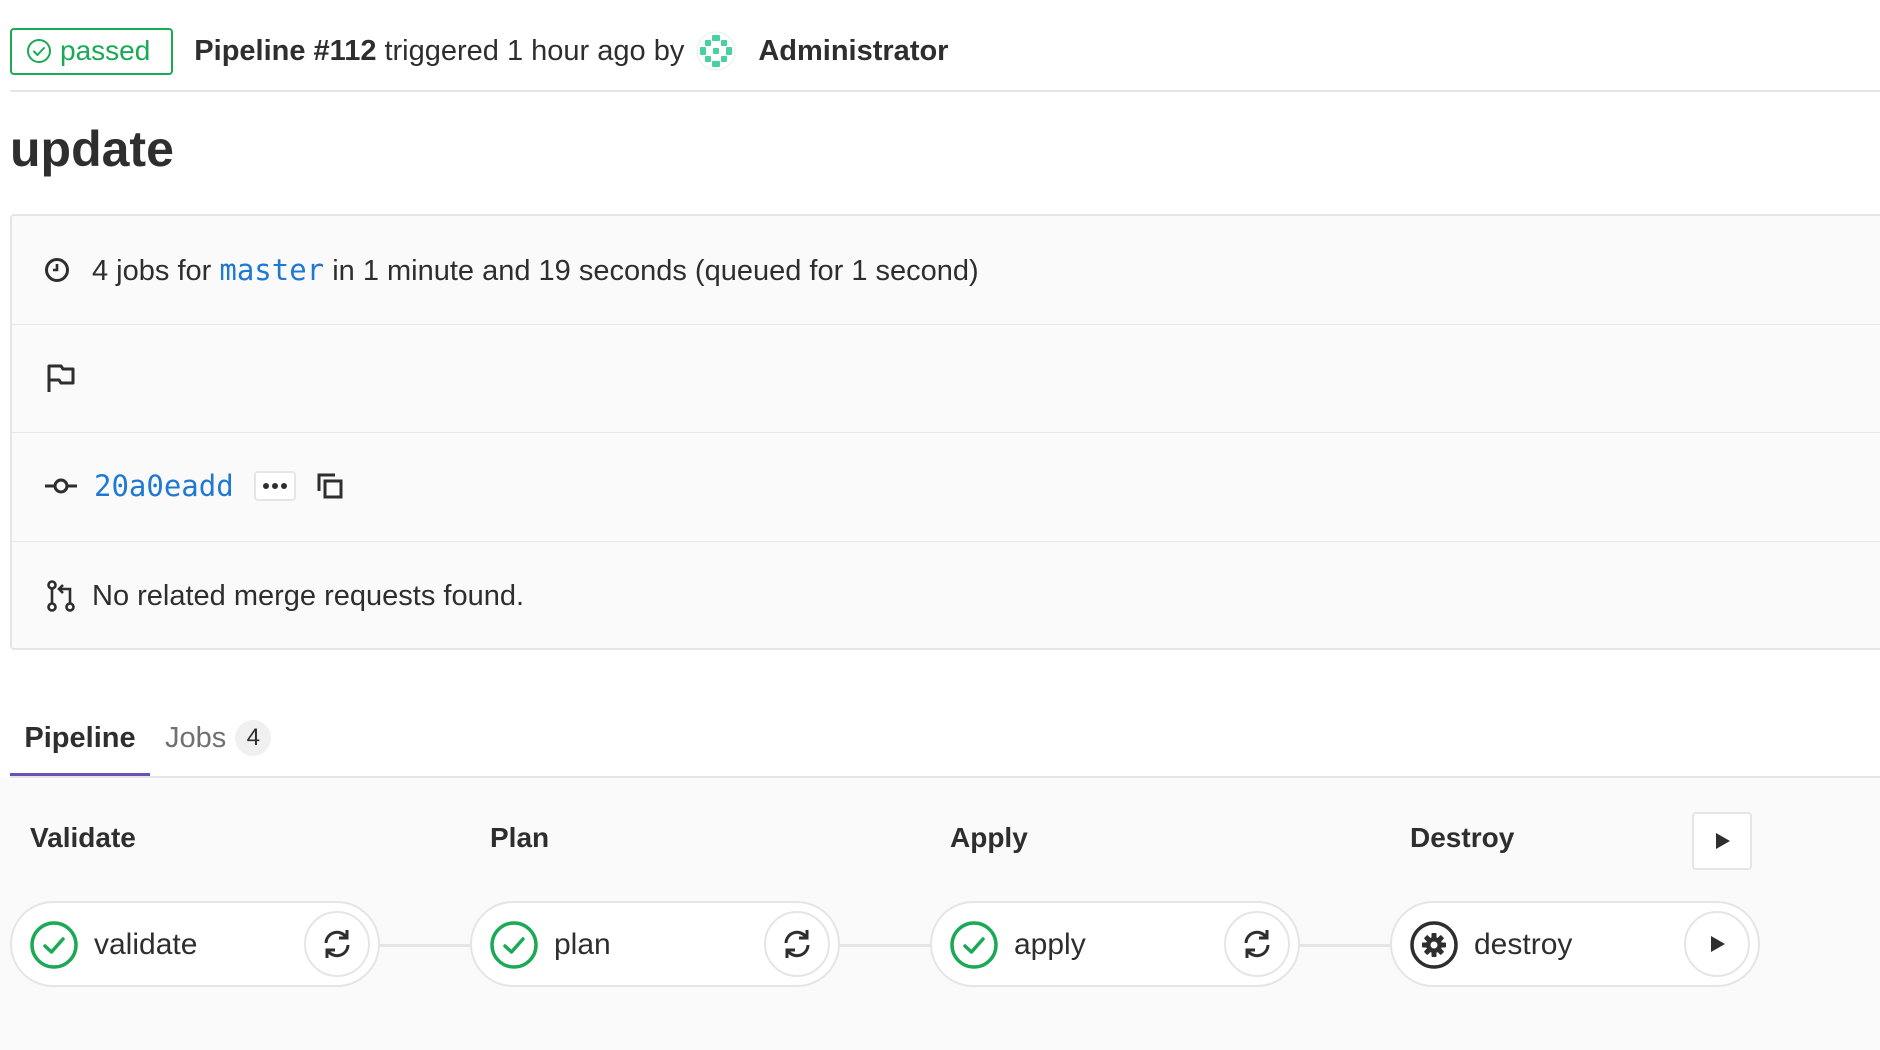 Image resolution: width=1880 pixels, height=1050 pixels. Describe the element at coordinates (196, 737) in the screenshot. I see `tab-jobs-label: Jobs` at that location.